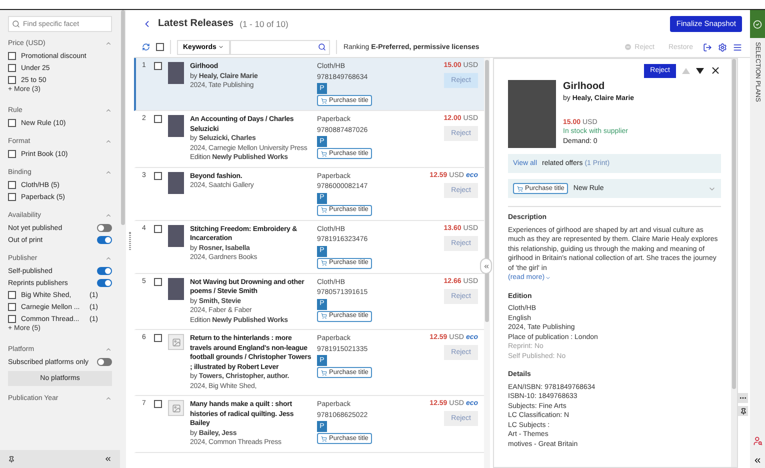 The width and height of the screenshot is (765, 468). I want to click on resize-handle, so click(130, 241).